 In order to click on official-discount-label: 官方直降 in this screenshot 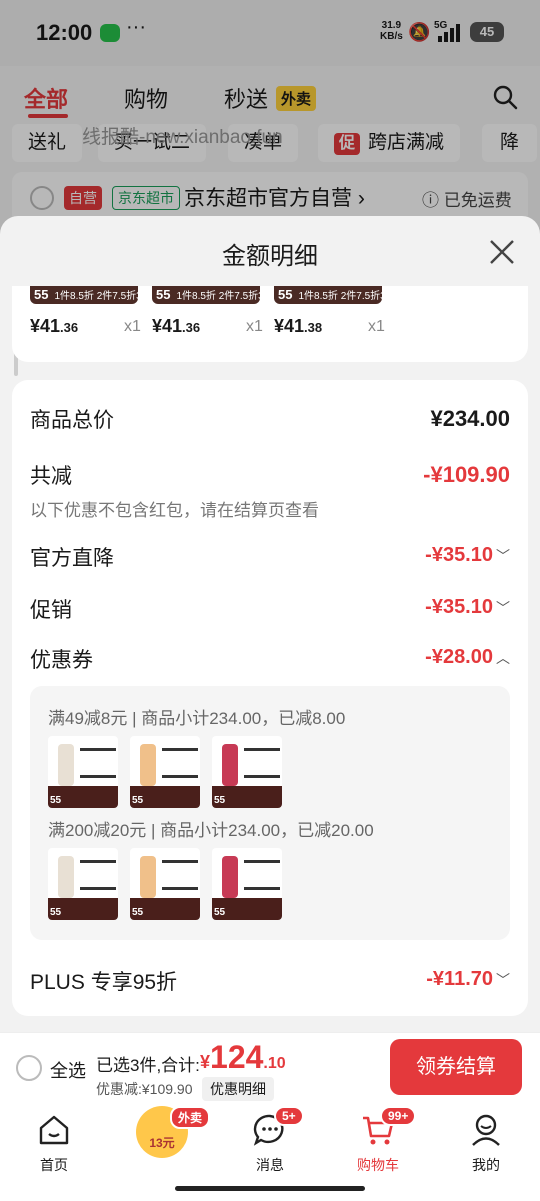, I will do `click(72, 558)`.